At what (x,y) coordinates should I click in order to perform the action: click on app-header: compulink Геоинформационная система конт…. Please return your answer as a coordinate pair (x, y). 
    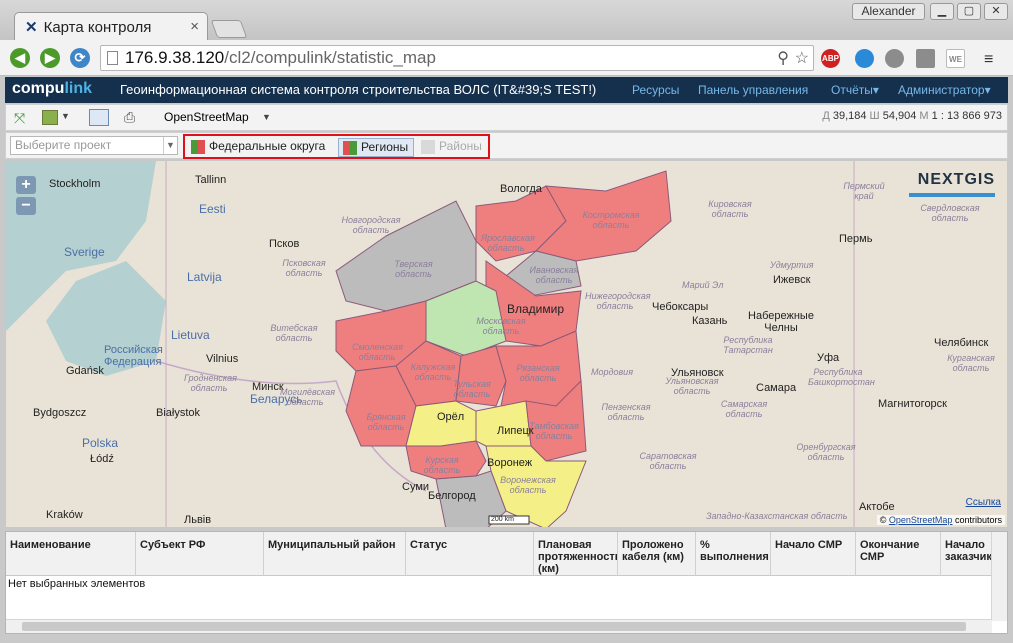
    Looking at the image, I should click on (506, 90).